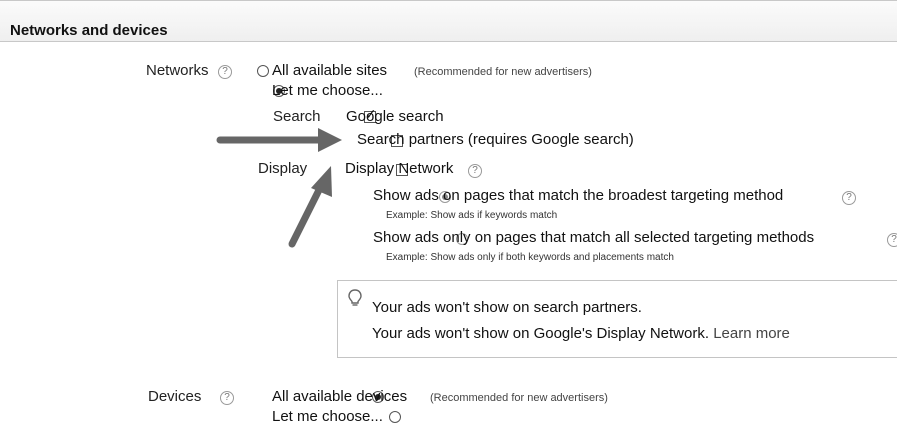  Describe the element at coordinates (279, 140) in the screenshot. I see `arrow-to-search-partners-icon` at that location.